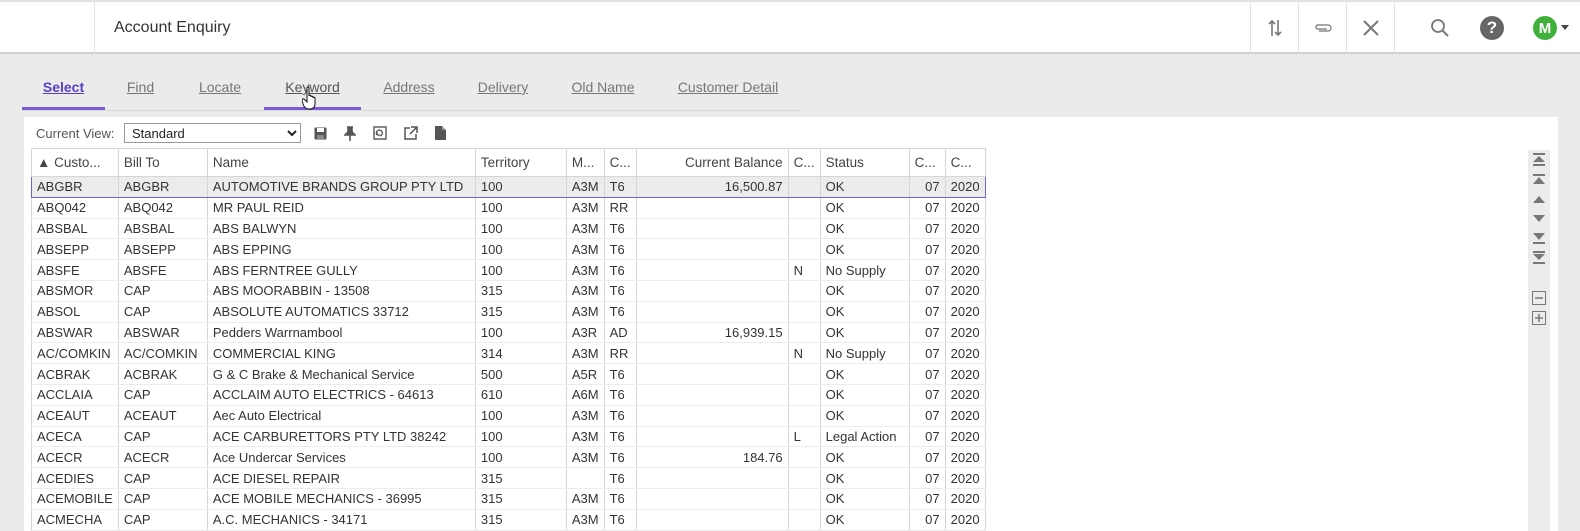 Image resolution: width=1580 pixels, height=531 pixels. I want to click on customer-code-cell: ABSWAR, so click(75, 333).